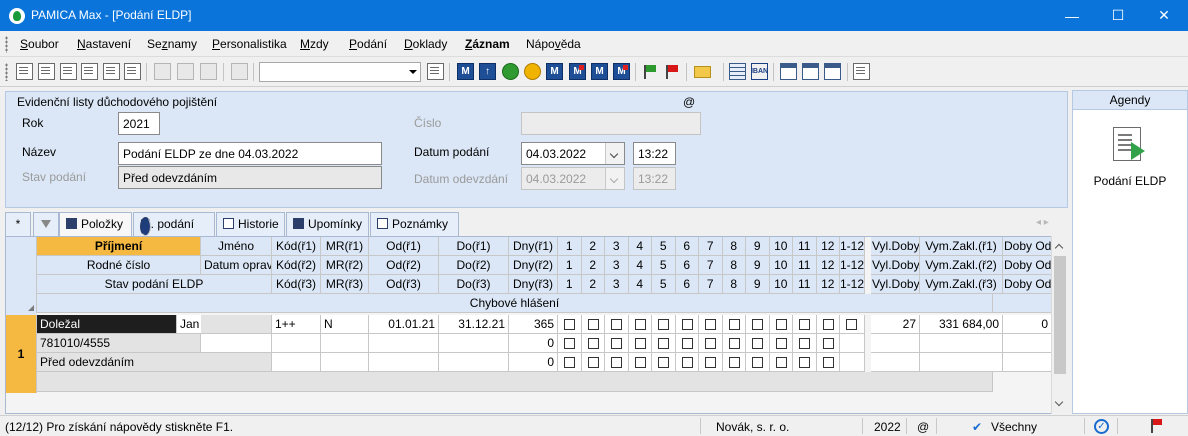 The image size is (1188, 436). I want to click on col-month-8-r2: 8, so click(734, 265).